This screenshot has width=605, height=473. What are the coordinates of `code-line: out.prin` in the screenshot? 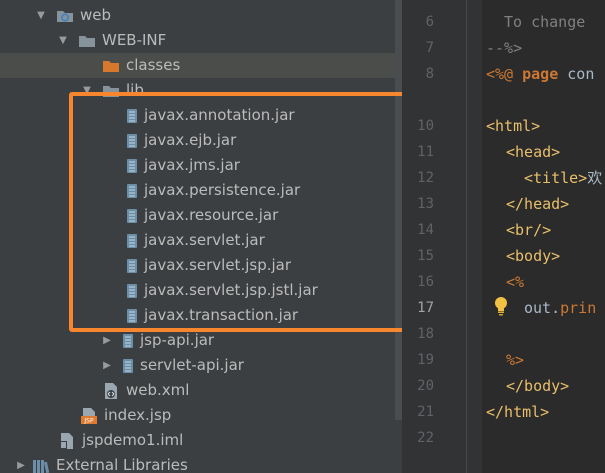 It's located at (560, 308).